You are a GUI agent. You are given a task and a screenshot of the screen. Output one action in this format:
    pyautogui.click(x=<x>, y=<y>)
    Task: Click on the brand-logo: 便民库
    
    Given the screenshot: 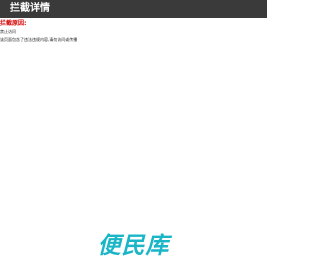 What is the action you would take?
    pyautogui.click(x=133, y=246)
    